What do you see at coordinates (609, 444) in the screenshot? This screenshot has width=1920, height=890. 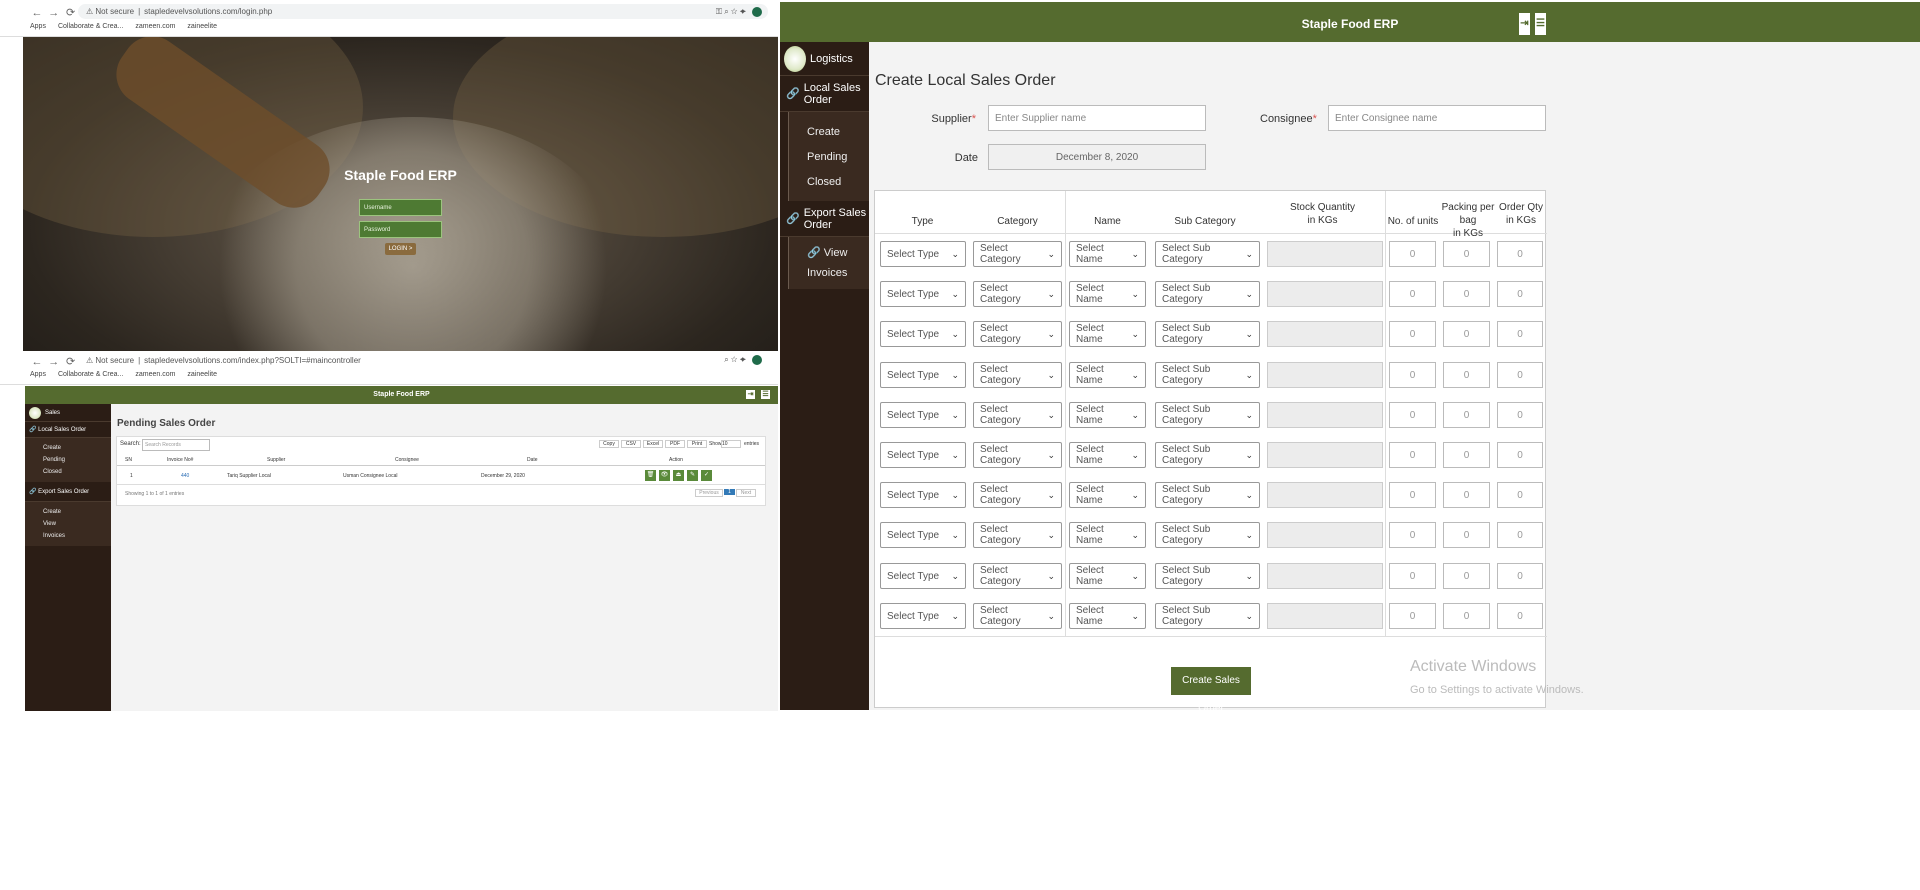 I see `copy-button: Copy` at bounding box center [609, 444].